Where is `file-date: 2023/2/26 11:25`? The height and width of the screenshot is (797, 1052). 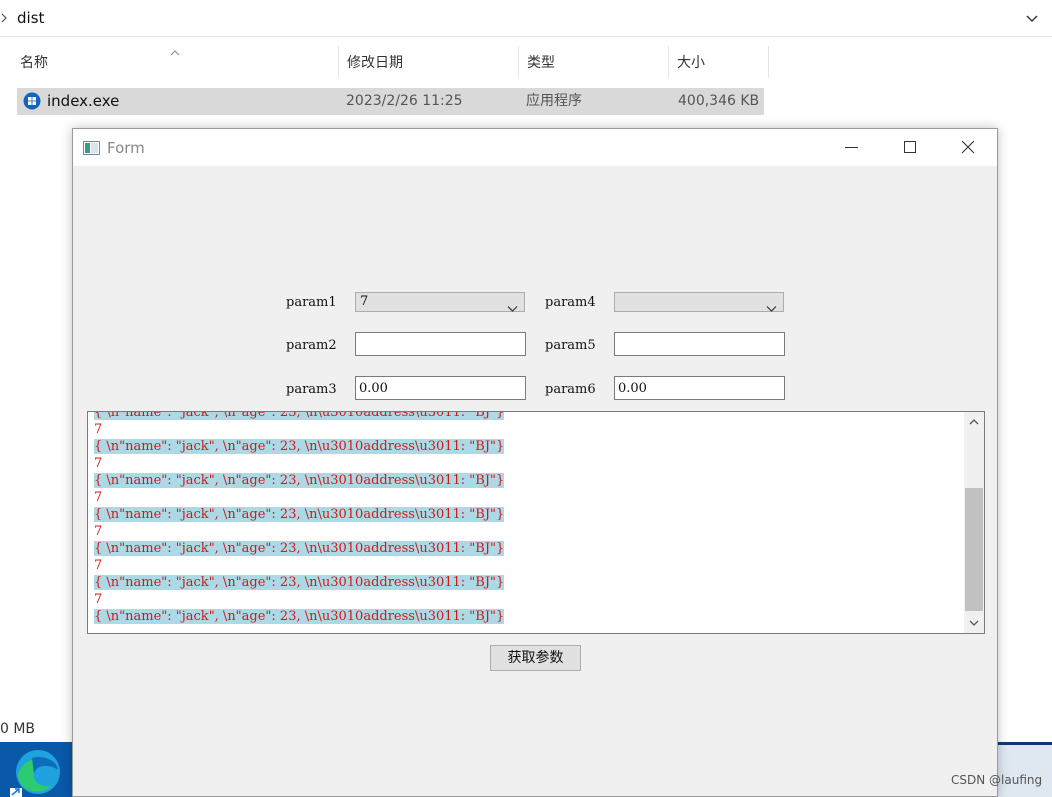
file-date: 2023/2/26 11:25 is located at coordinates (404, 101).